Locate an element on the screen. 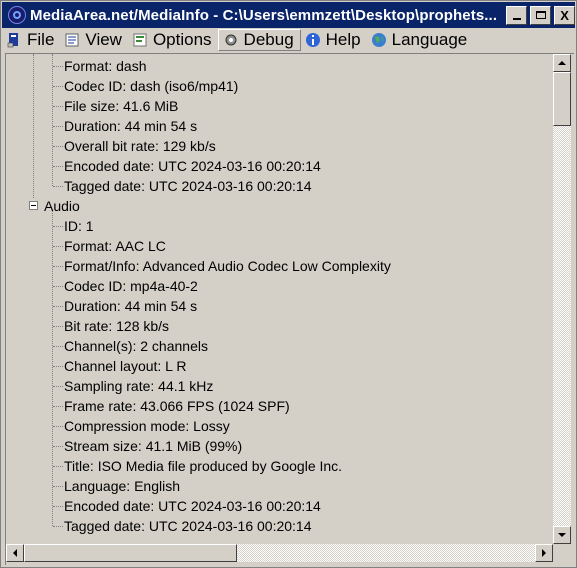 This screenshot has height=568, width=577. audio-collapse-toggle is located at coordinates (33, 205).